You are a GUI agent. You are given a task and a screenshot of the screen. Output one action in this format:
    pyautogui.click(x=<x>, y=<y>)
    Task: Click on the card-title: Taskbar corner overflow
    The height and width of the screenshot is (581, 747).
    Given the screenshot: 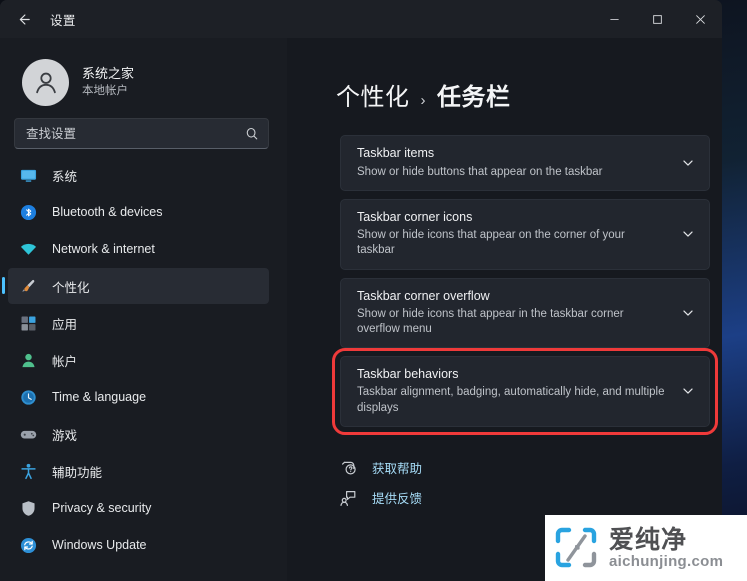 What is the action you would take?
    pyautogui.click(x=423, y=295)
    